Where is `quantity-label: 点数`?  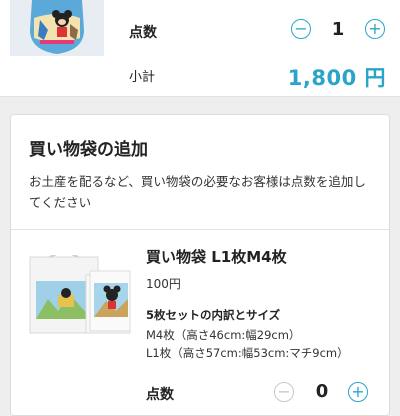 quantity-label: 点数 is located at coordinates (143, 33).